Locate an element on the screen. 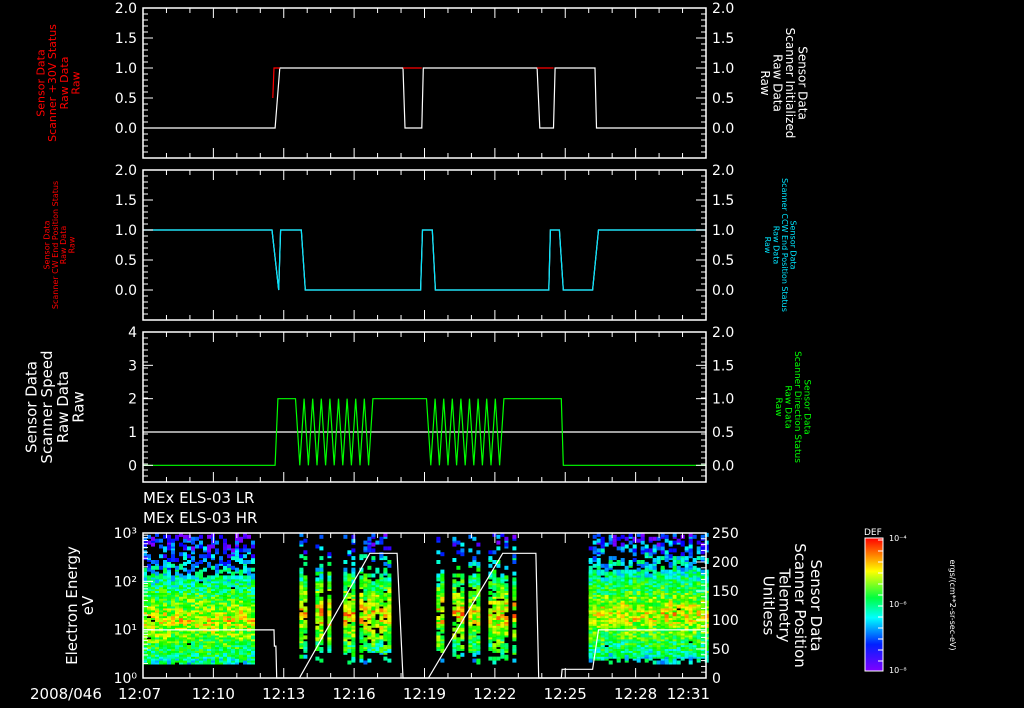  time-tick-label: 12:28 is located at coordinates (635, 694).